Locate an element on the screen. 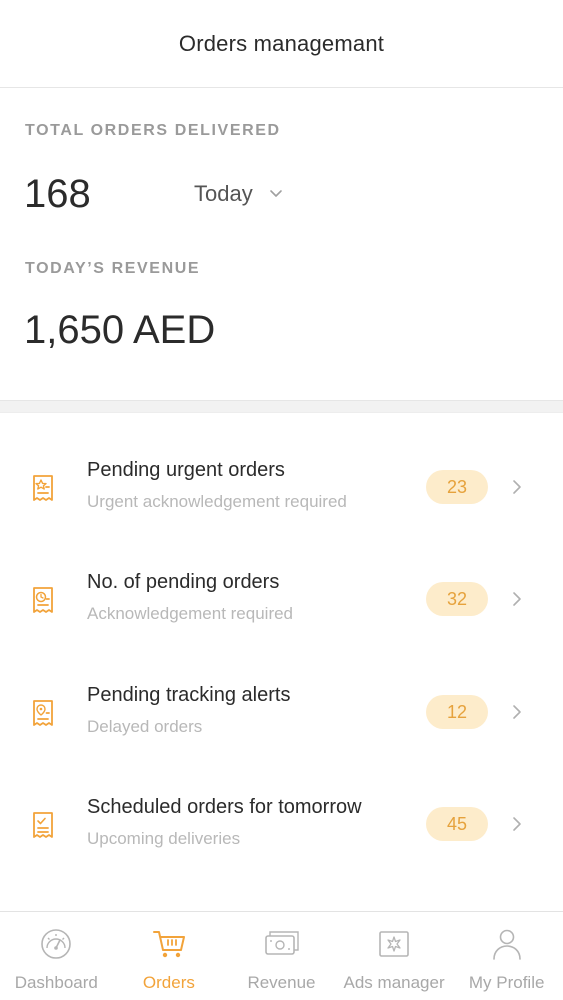  ads-icon is located at coordinates (394, 944).